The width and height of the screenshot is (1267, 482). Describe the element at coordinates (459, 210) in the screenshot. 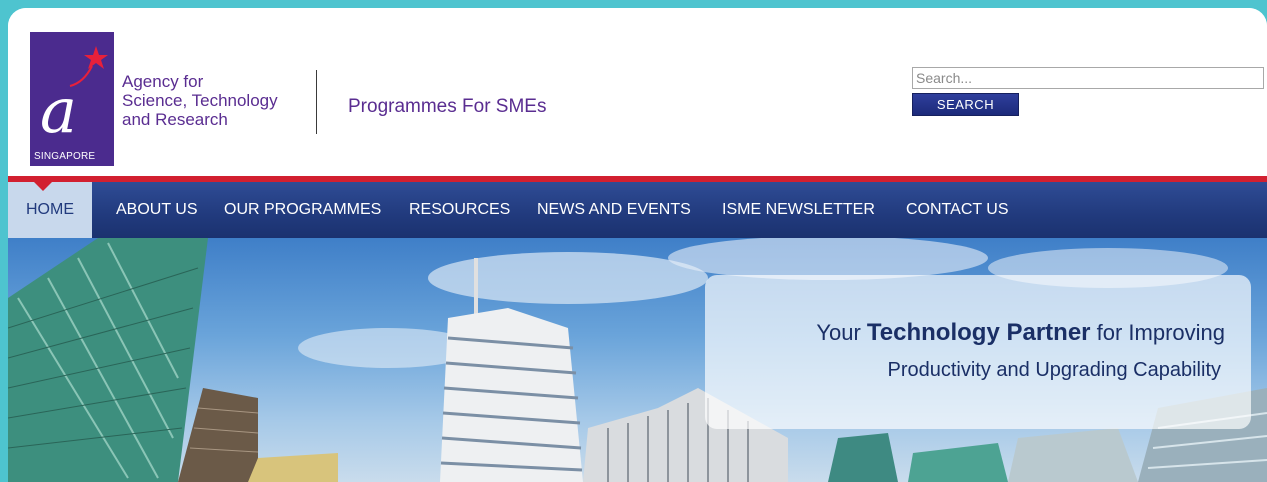

I see `nav-item-resources: RESOURCES` at that location.